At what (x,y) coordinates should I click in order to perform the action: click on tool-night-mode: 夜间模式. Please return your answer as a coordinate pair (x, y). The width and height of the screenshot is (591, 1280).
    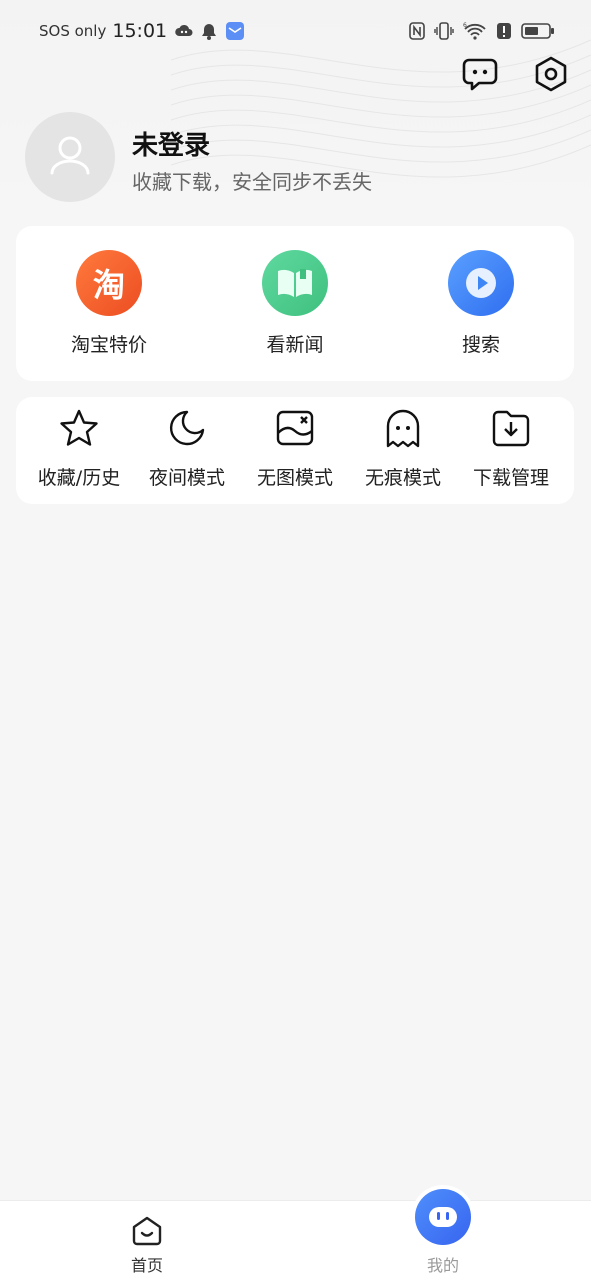
    Looking at the image, I should click on (187, 448).